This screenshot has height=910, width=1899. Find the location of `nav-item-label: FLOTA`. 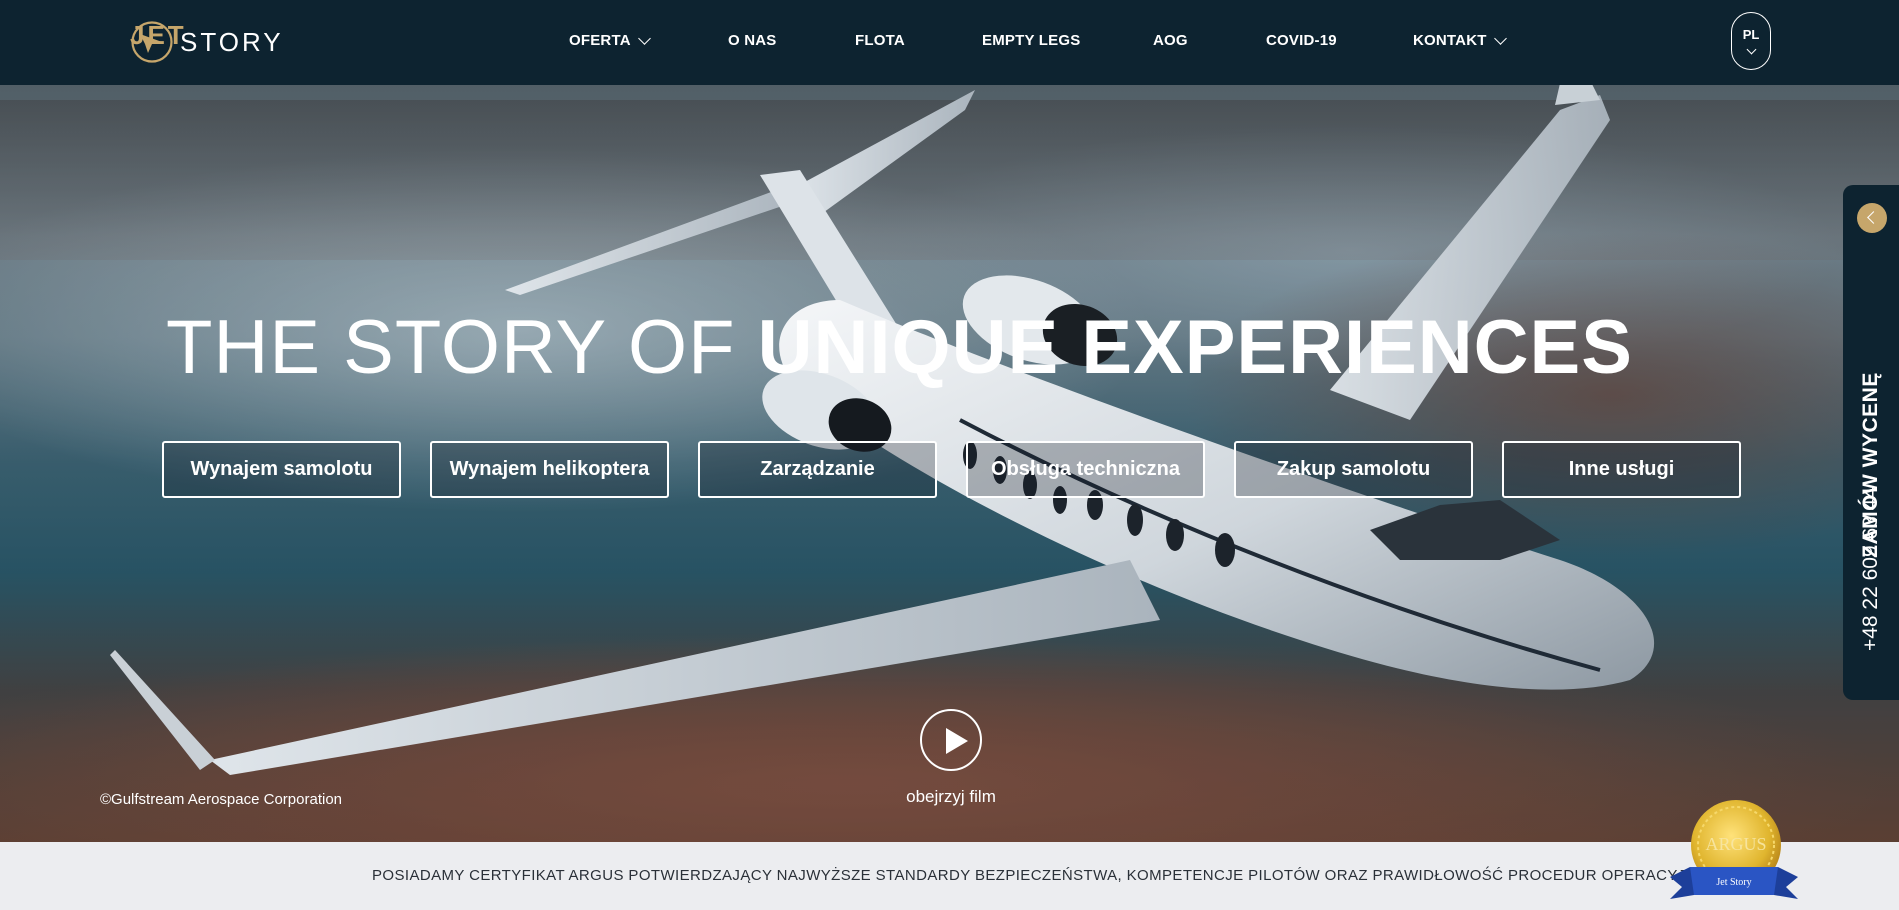

nav-item-label: FLOTA is located at coordinates (880, 40).